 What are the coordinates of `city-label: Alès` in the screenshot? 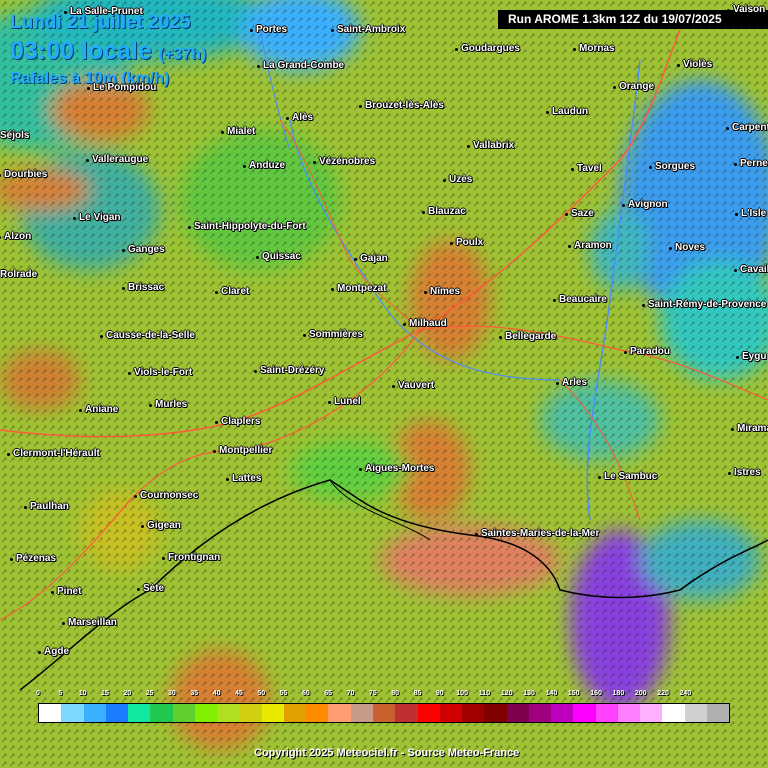 It's located at (299, 117).